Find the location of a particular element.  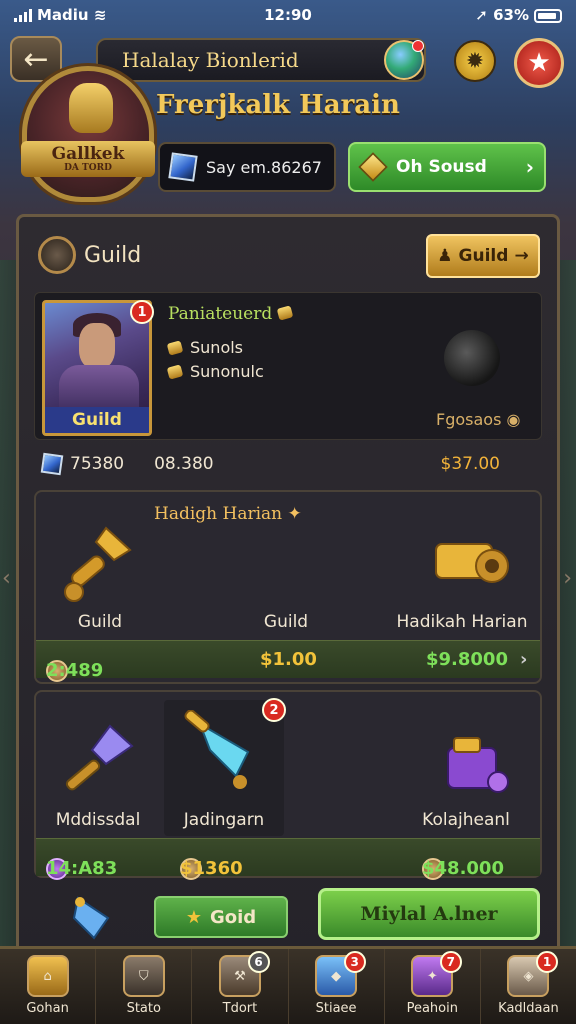

back-arrow-icon: ← is located at coordinates (36, 59).